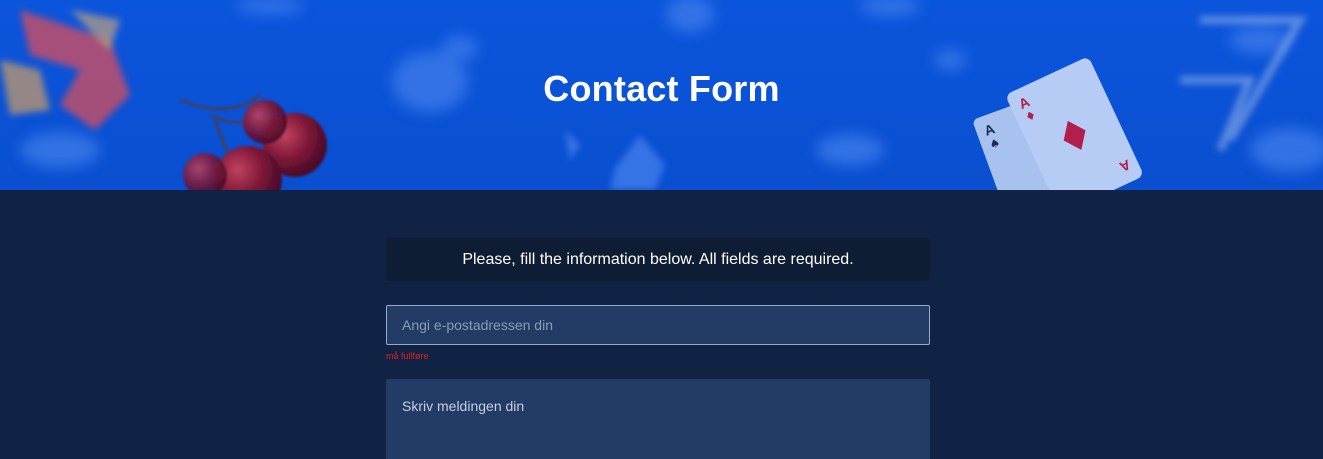  I want to click on email-field, so click(658, 325).